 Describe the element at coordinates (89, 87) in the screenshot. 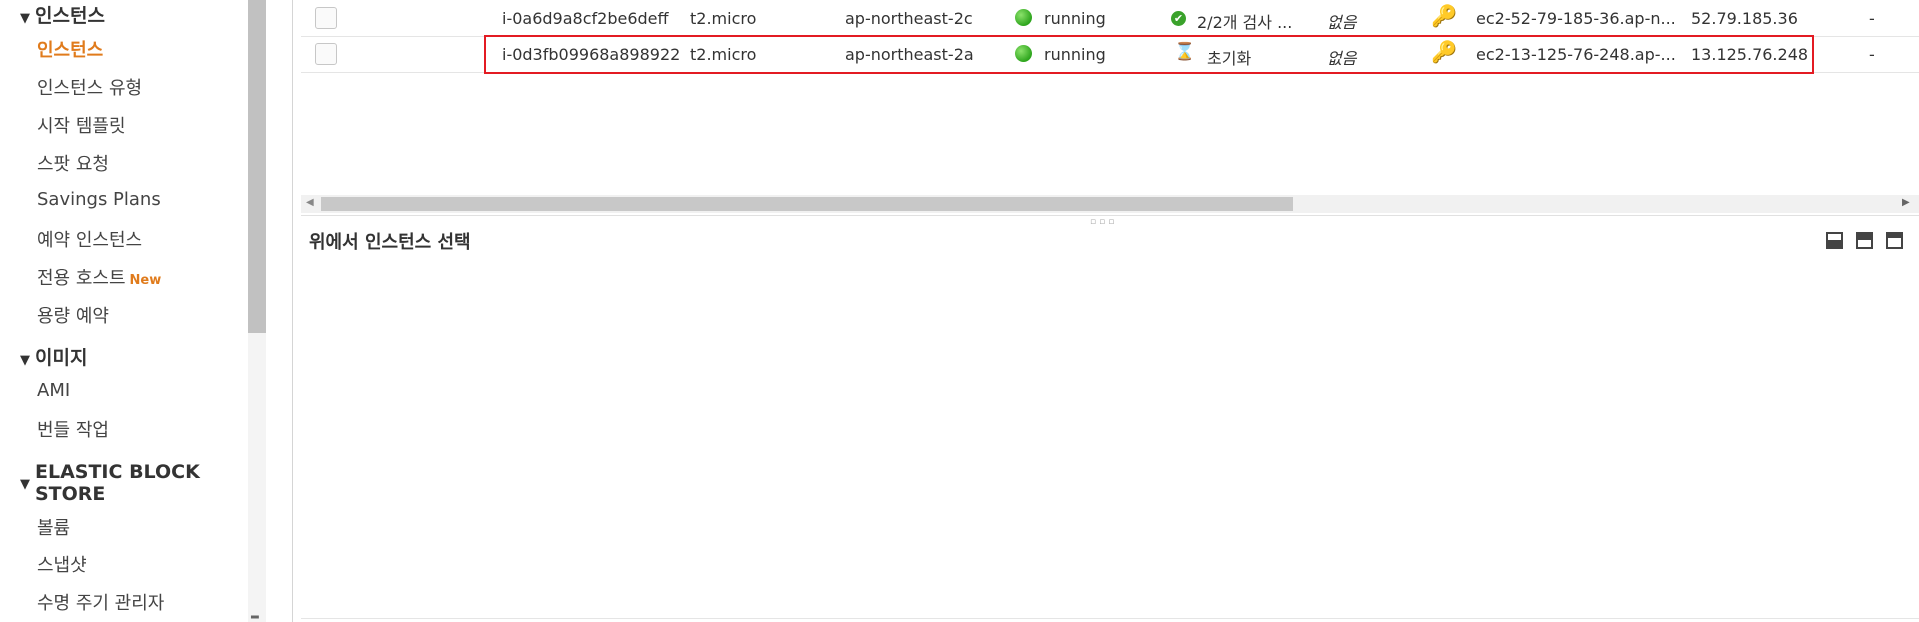

I see `sidebar-item-instance-types: 인스턴스 유형` at that location.